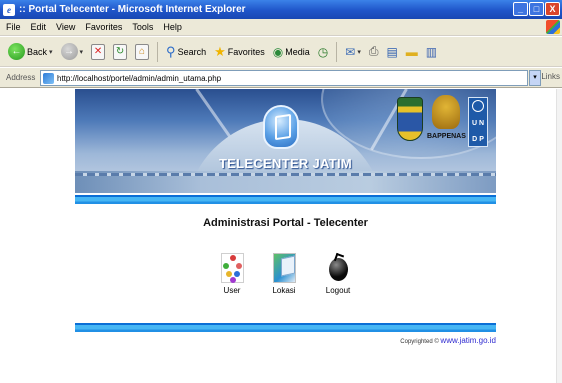 The image size is (562, 383). What do you see at coordinates (478, 122) in the screenshot?
I see `undp-logo: UN DP` at bounding box center [478, 122].